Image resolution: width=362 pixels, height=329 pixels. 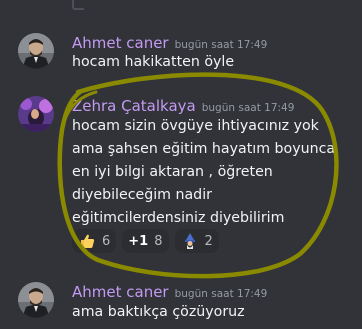 I want to click on reaction-wizard: 2, so click(x=196, y=241).